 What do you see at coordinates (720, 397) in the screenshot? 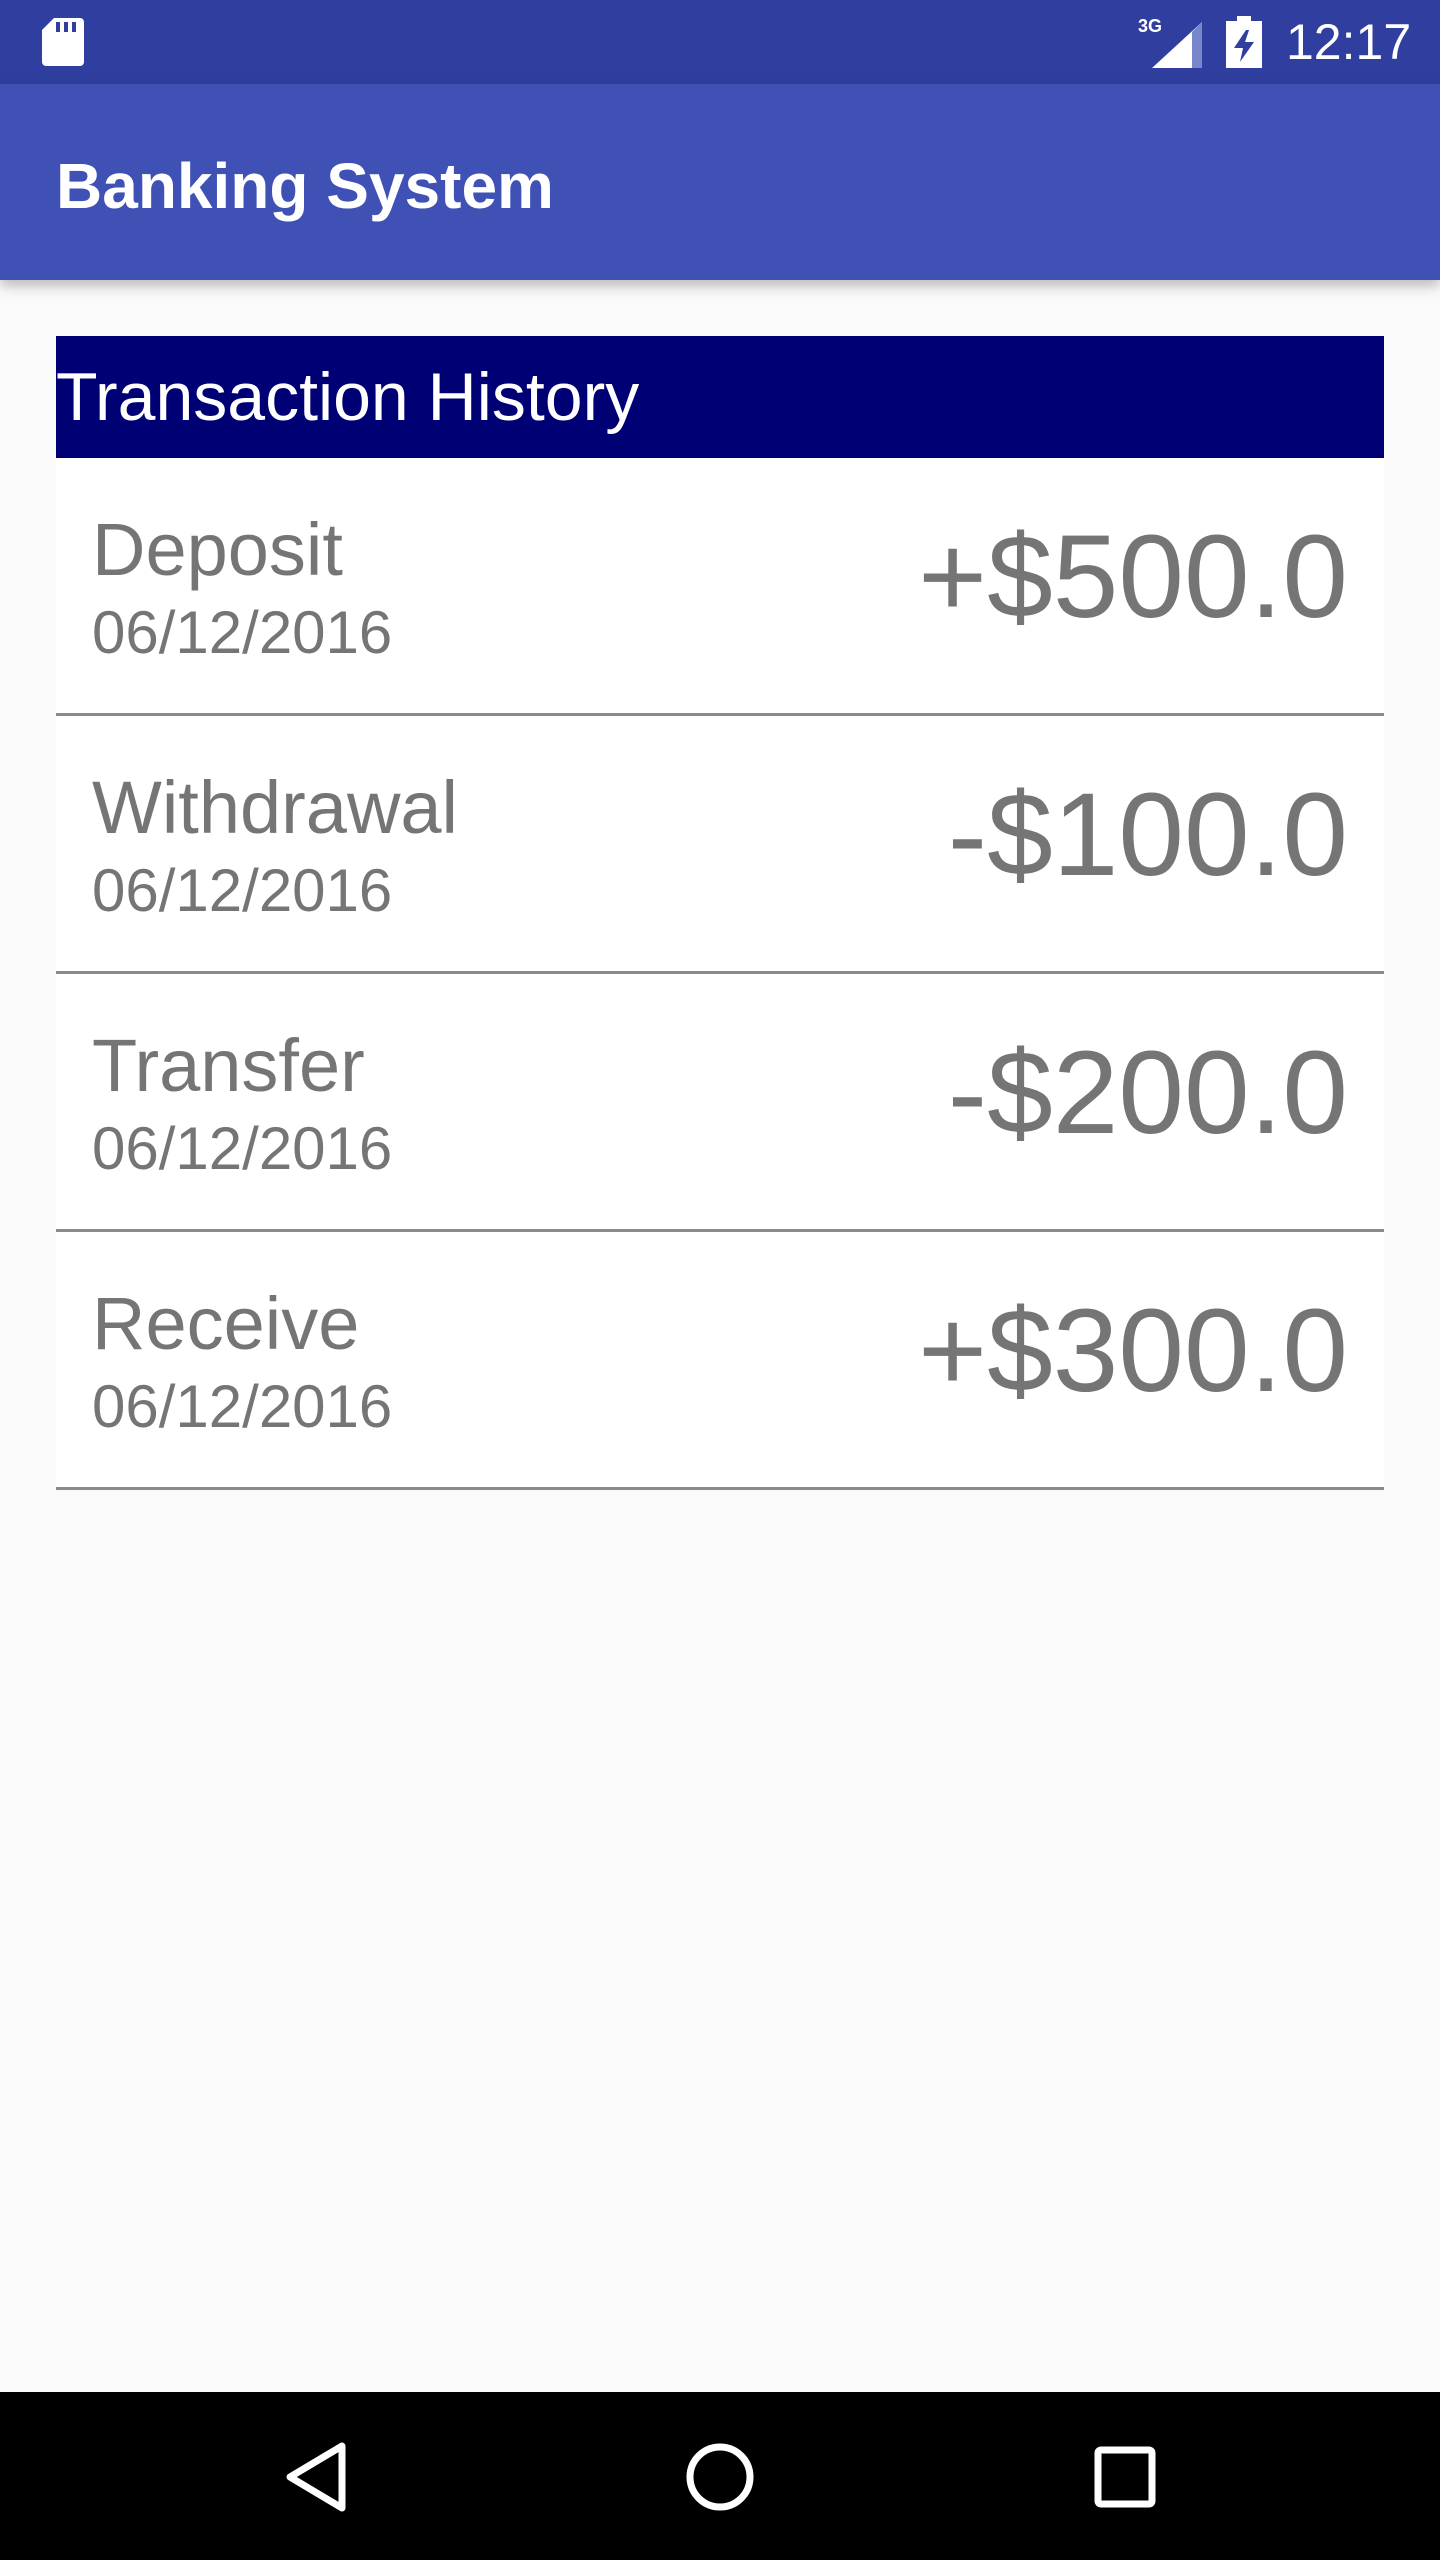
I see `transaction-history-header: Transaction History` at bounding box center [720, 397].